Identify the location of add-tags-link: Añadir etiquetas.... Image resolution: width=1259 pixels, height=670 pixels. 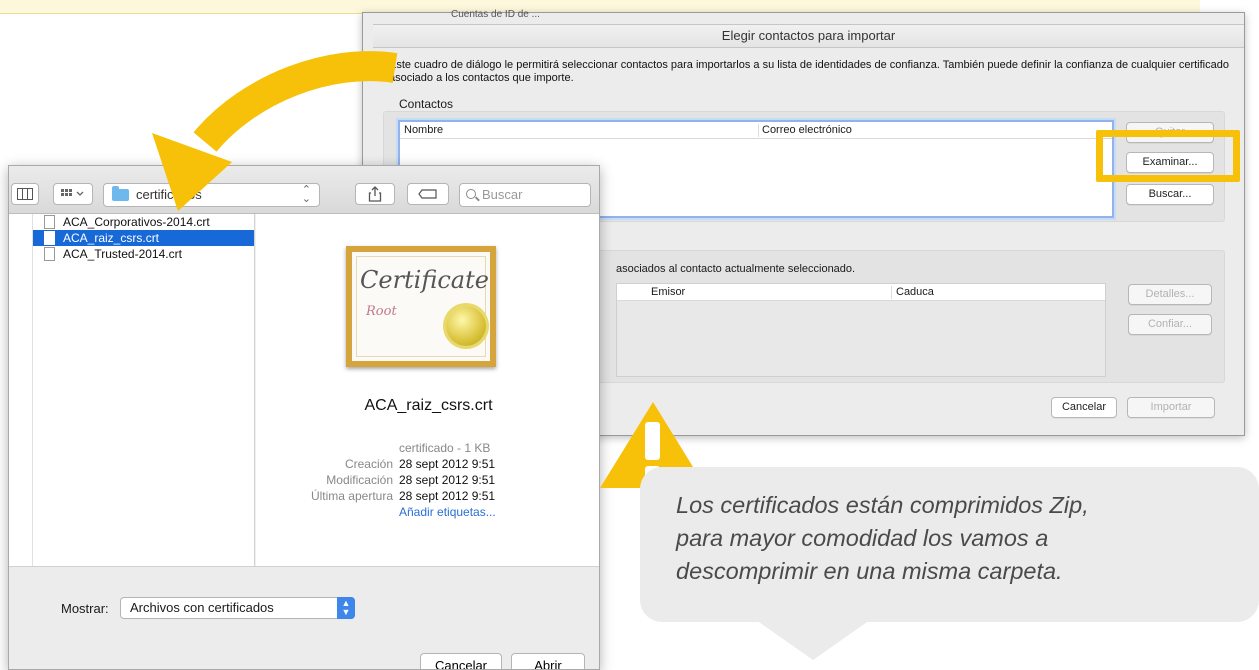
(447, 512).